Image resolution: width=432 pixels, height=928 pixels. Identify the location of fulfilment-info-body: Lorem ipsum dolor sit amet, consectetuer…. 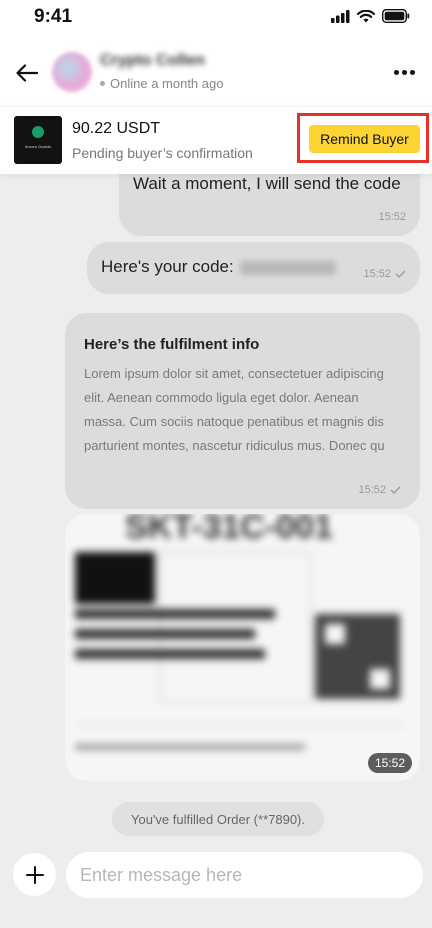
(234, 409).